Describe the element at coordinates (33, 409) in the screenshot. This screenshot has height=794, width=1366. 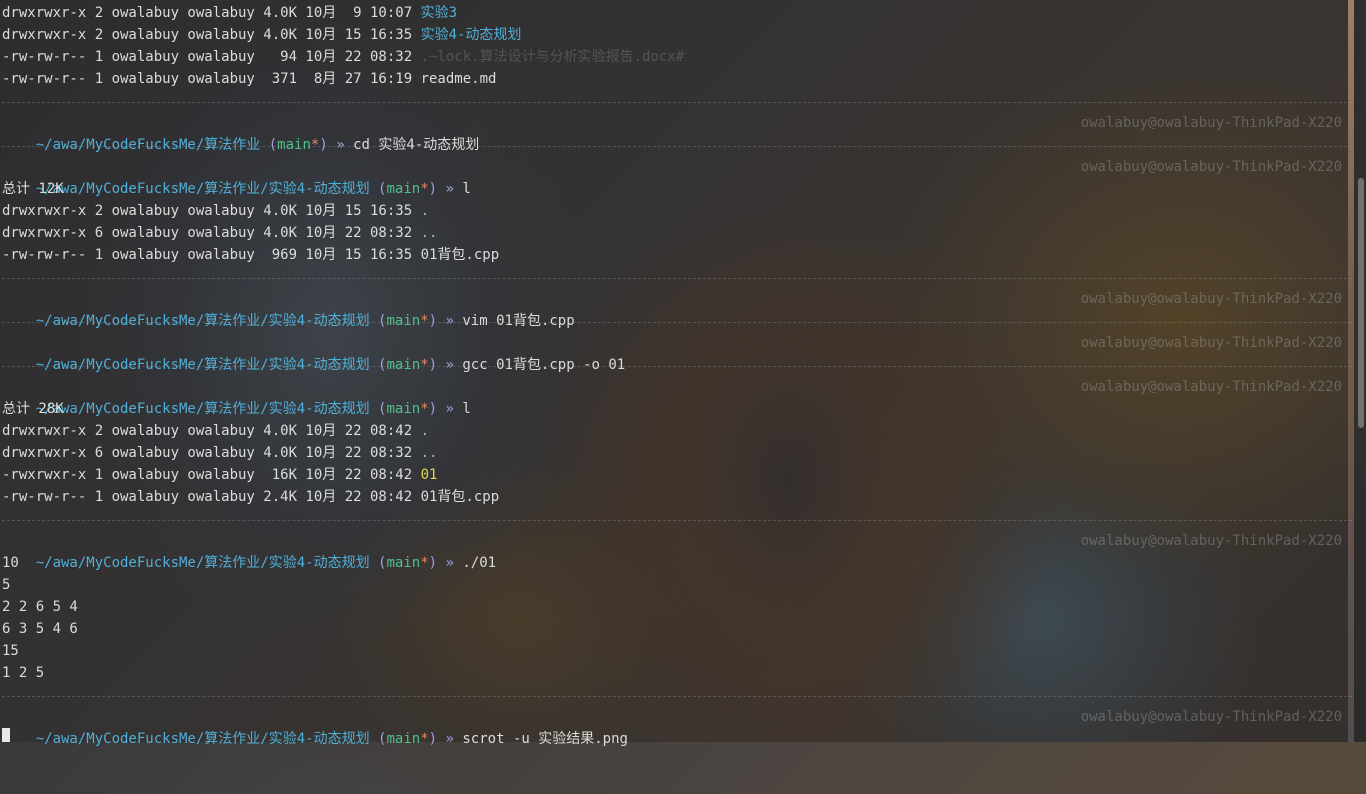
I see `total-line: 总计 28K` at that location.